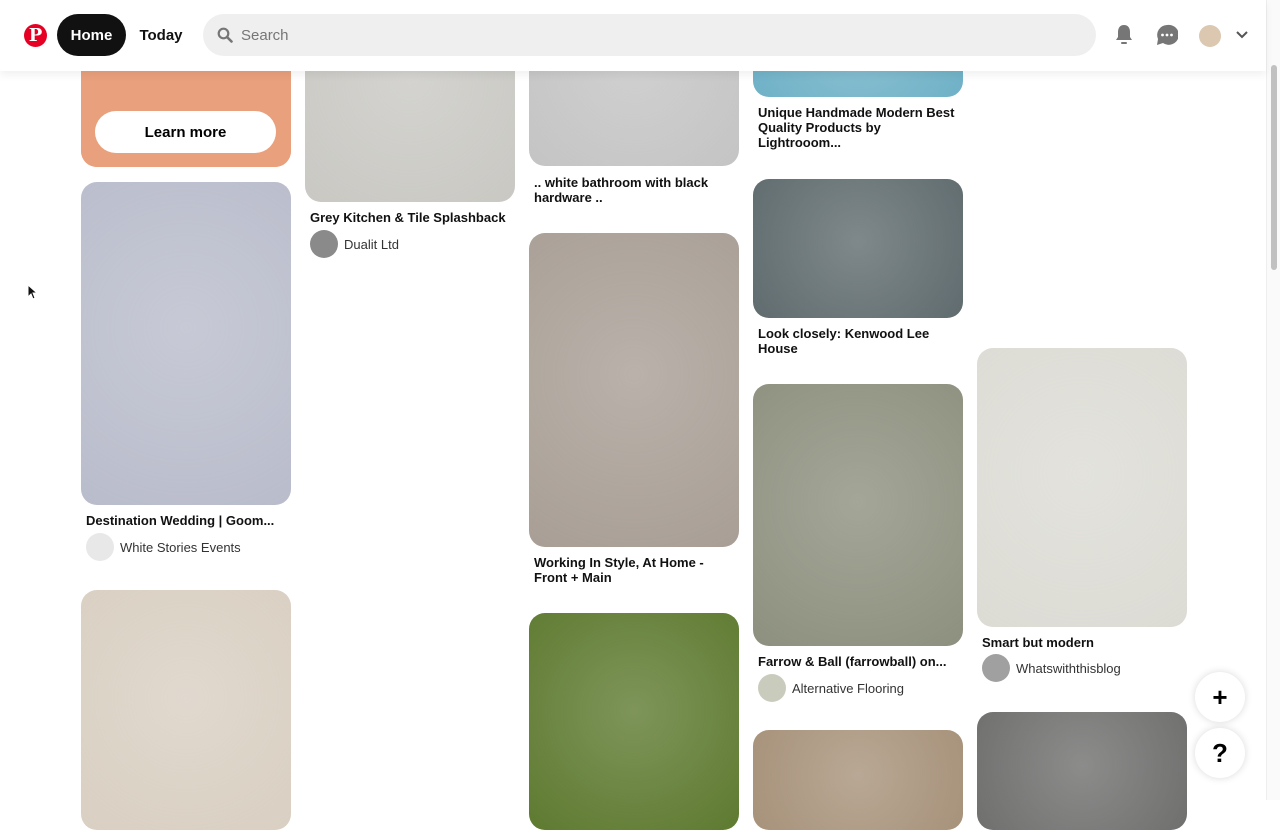 This screenshot has height=830, width=1280. I want to click on messages-icon, so click(1167, 35).